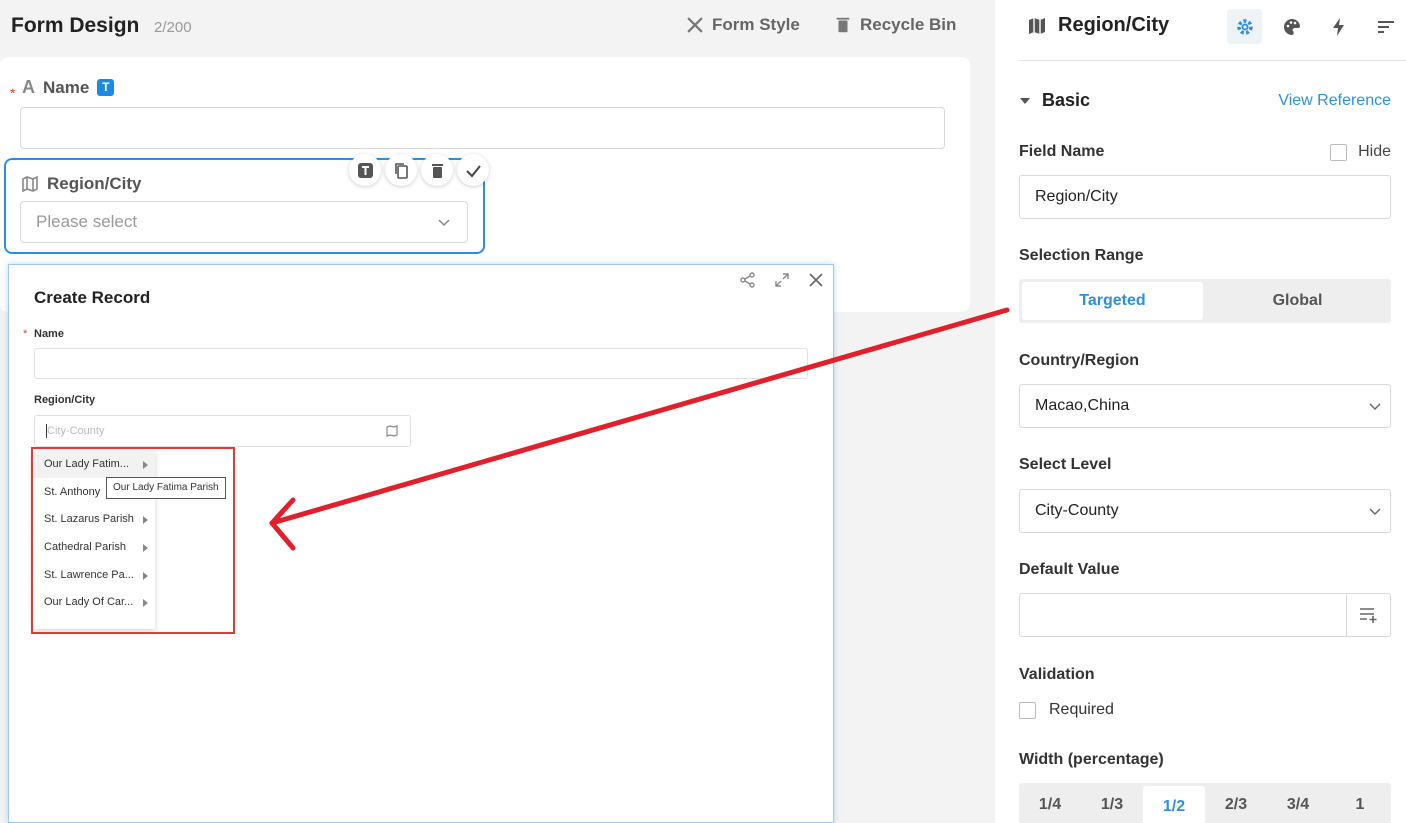 This screenshot has width=1406, height=823. I want to click on collapse-triangle-icon, so click(1025, 101).